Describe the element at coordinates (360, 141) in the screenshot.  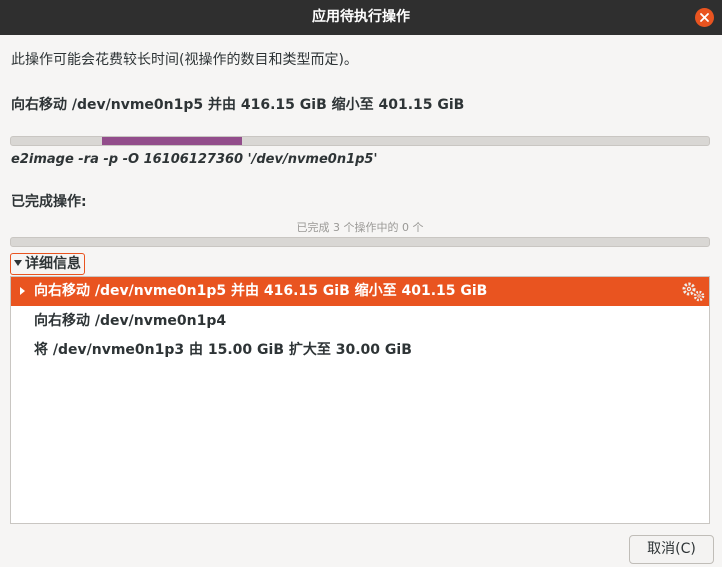
I see `current-operation-progress` at that location.